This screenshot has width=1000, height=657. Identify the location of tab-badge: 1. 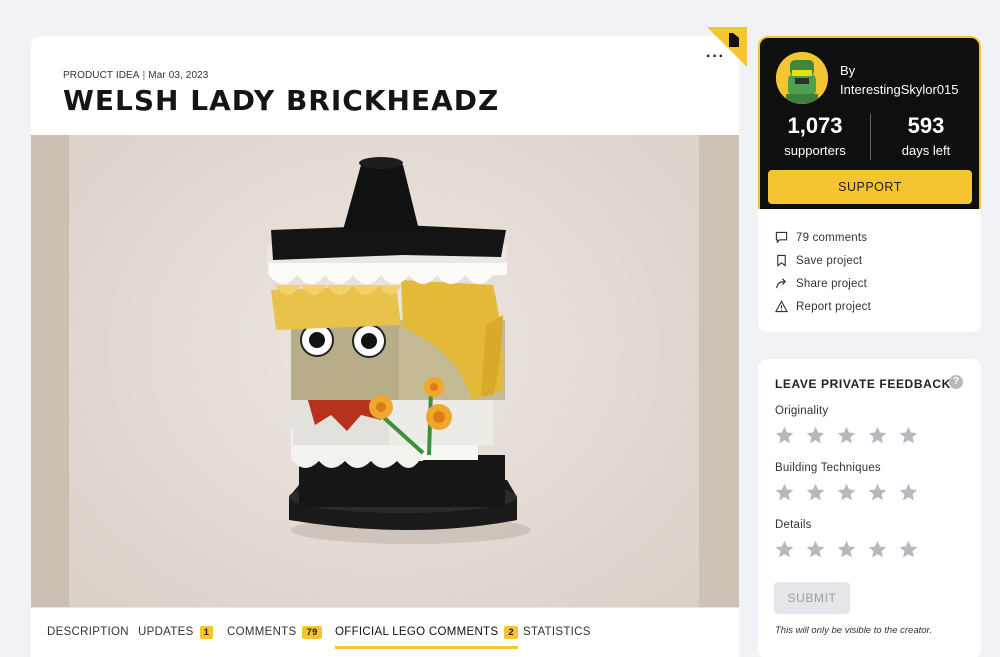
(206, 632).